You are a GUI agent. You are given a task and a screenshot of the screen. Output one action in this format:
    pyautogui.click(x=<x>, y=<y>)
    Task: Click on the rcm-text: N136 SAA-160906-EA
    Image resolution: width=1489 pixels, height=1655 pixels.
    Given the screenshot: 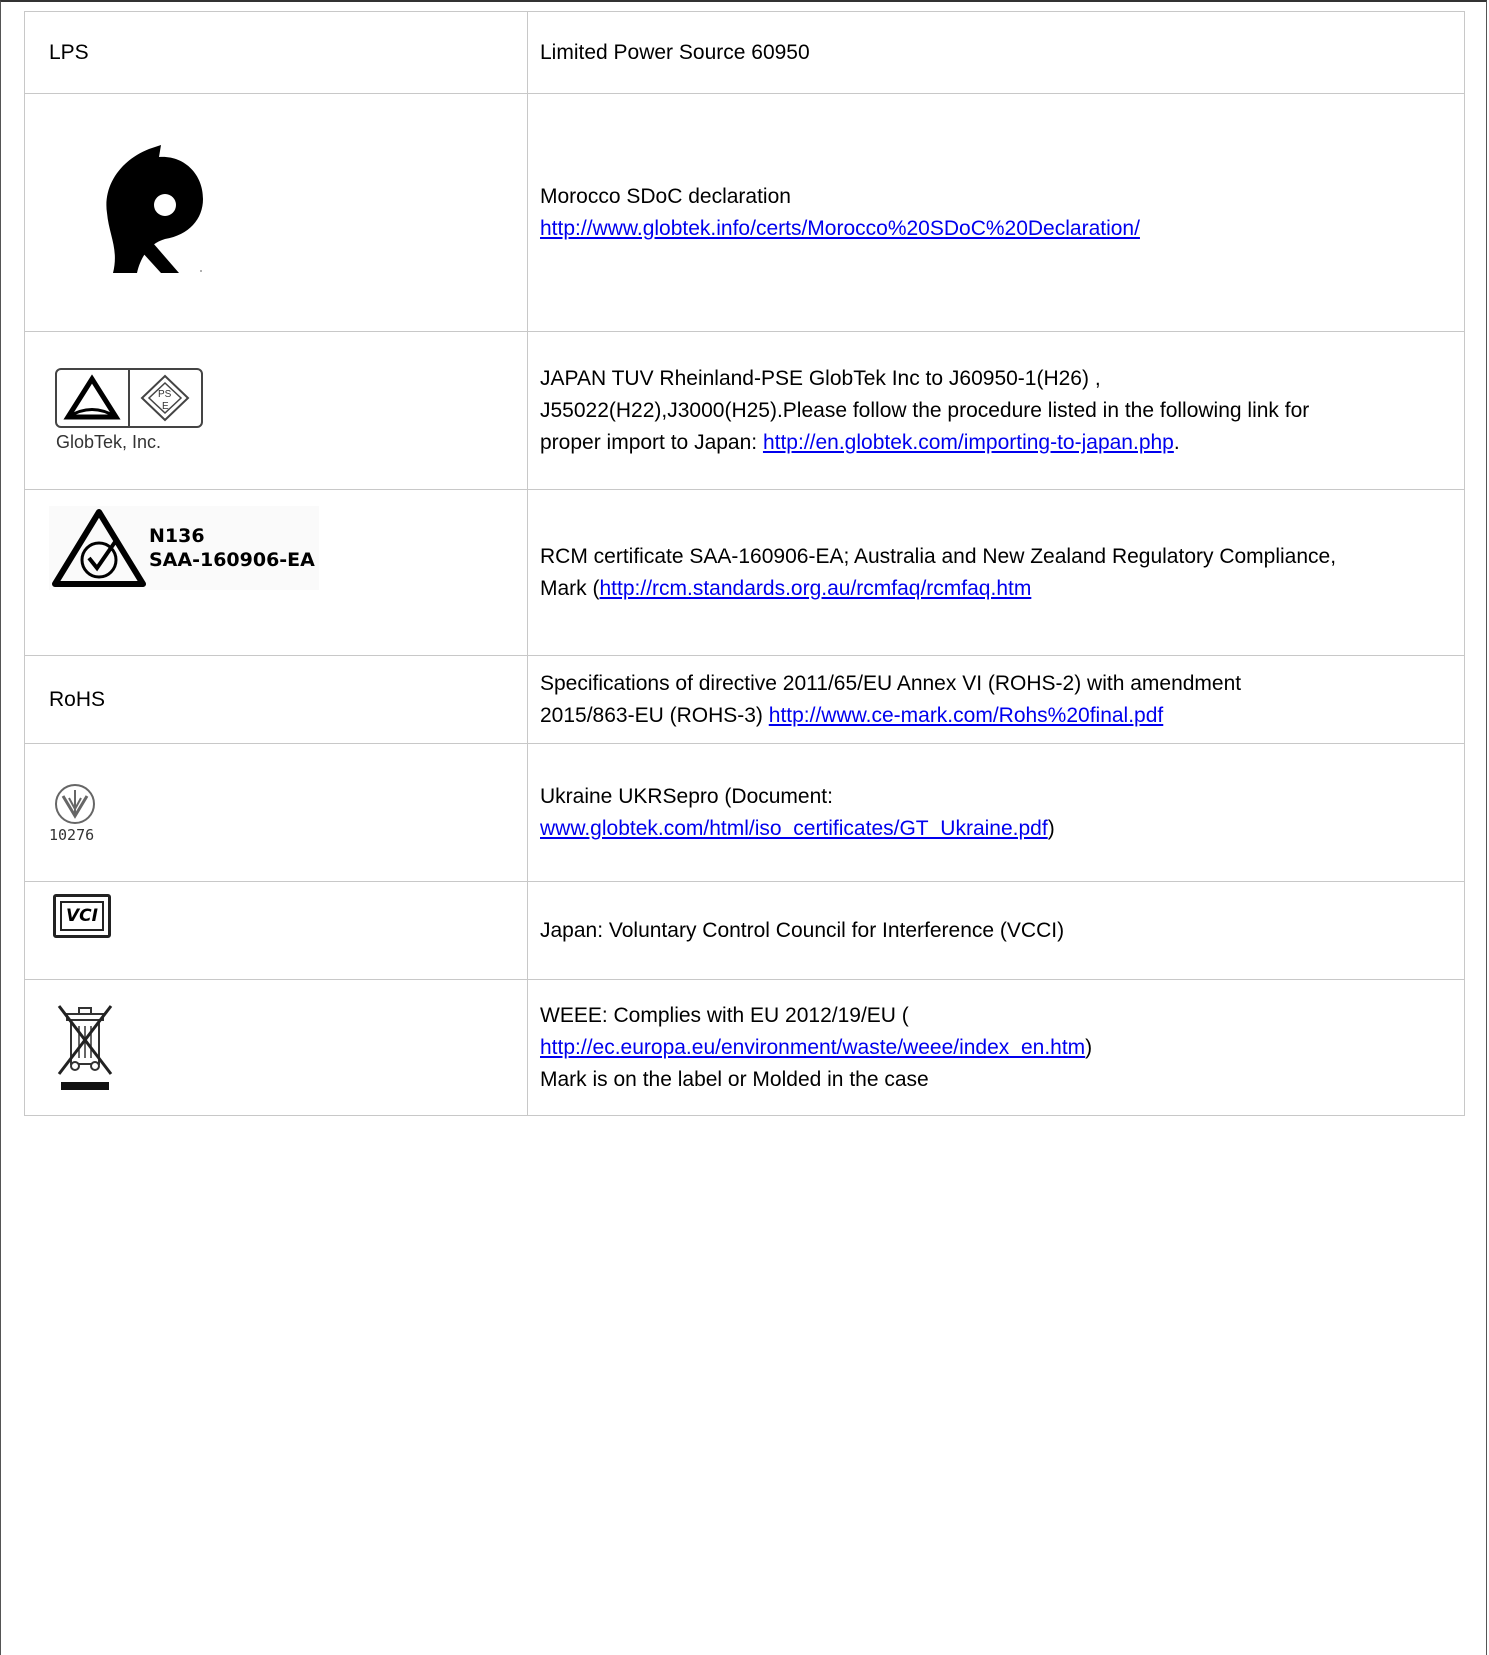 What is the action you would take?
    pyautogui.click(x=232, y=548)
    